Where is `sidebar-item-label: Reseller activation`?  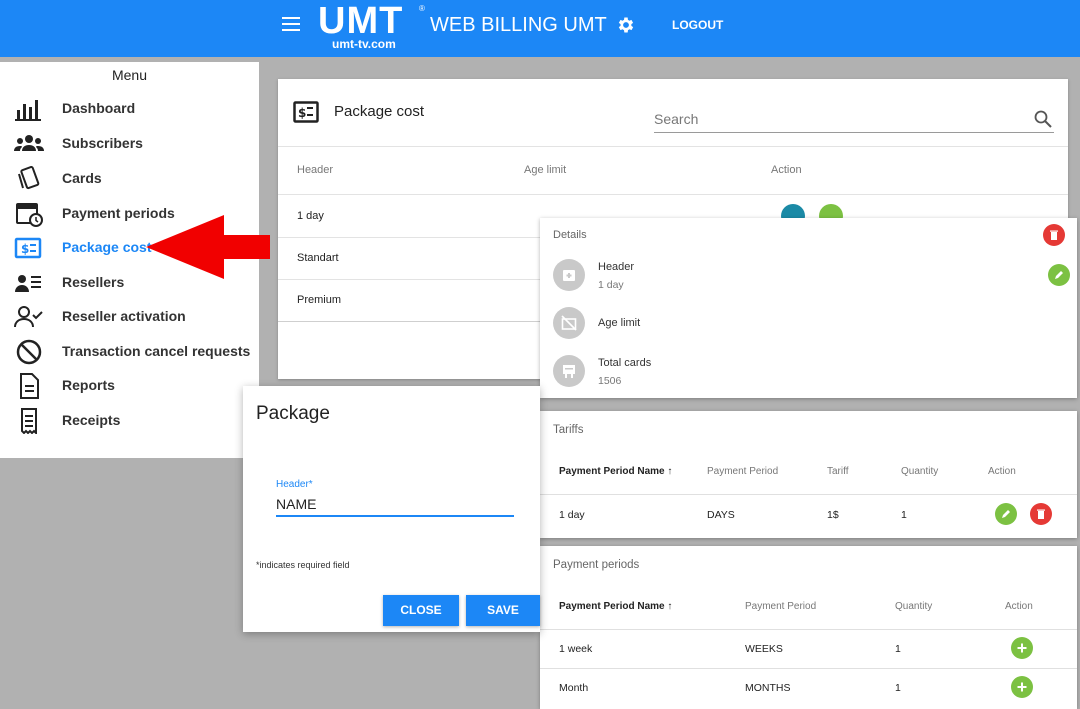 sidebar-item-label: Reseller activation is located at coordinates (124, 316).